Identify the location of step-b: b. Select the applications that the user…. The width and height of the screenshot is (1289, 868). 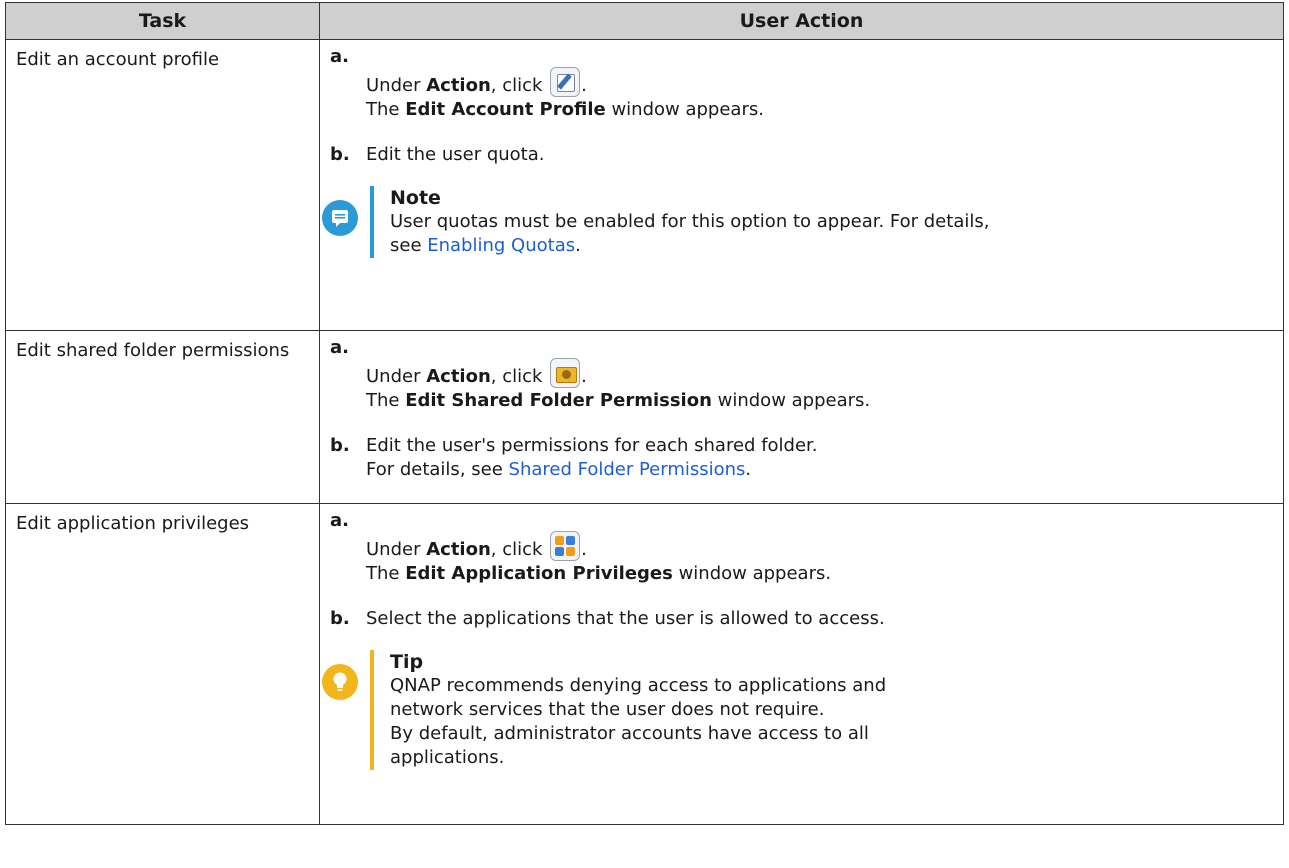
(607, 618).